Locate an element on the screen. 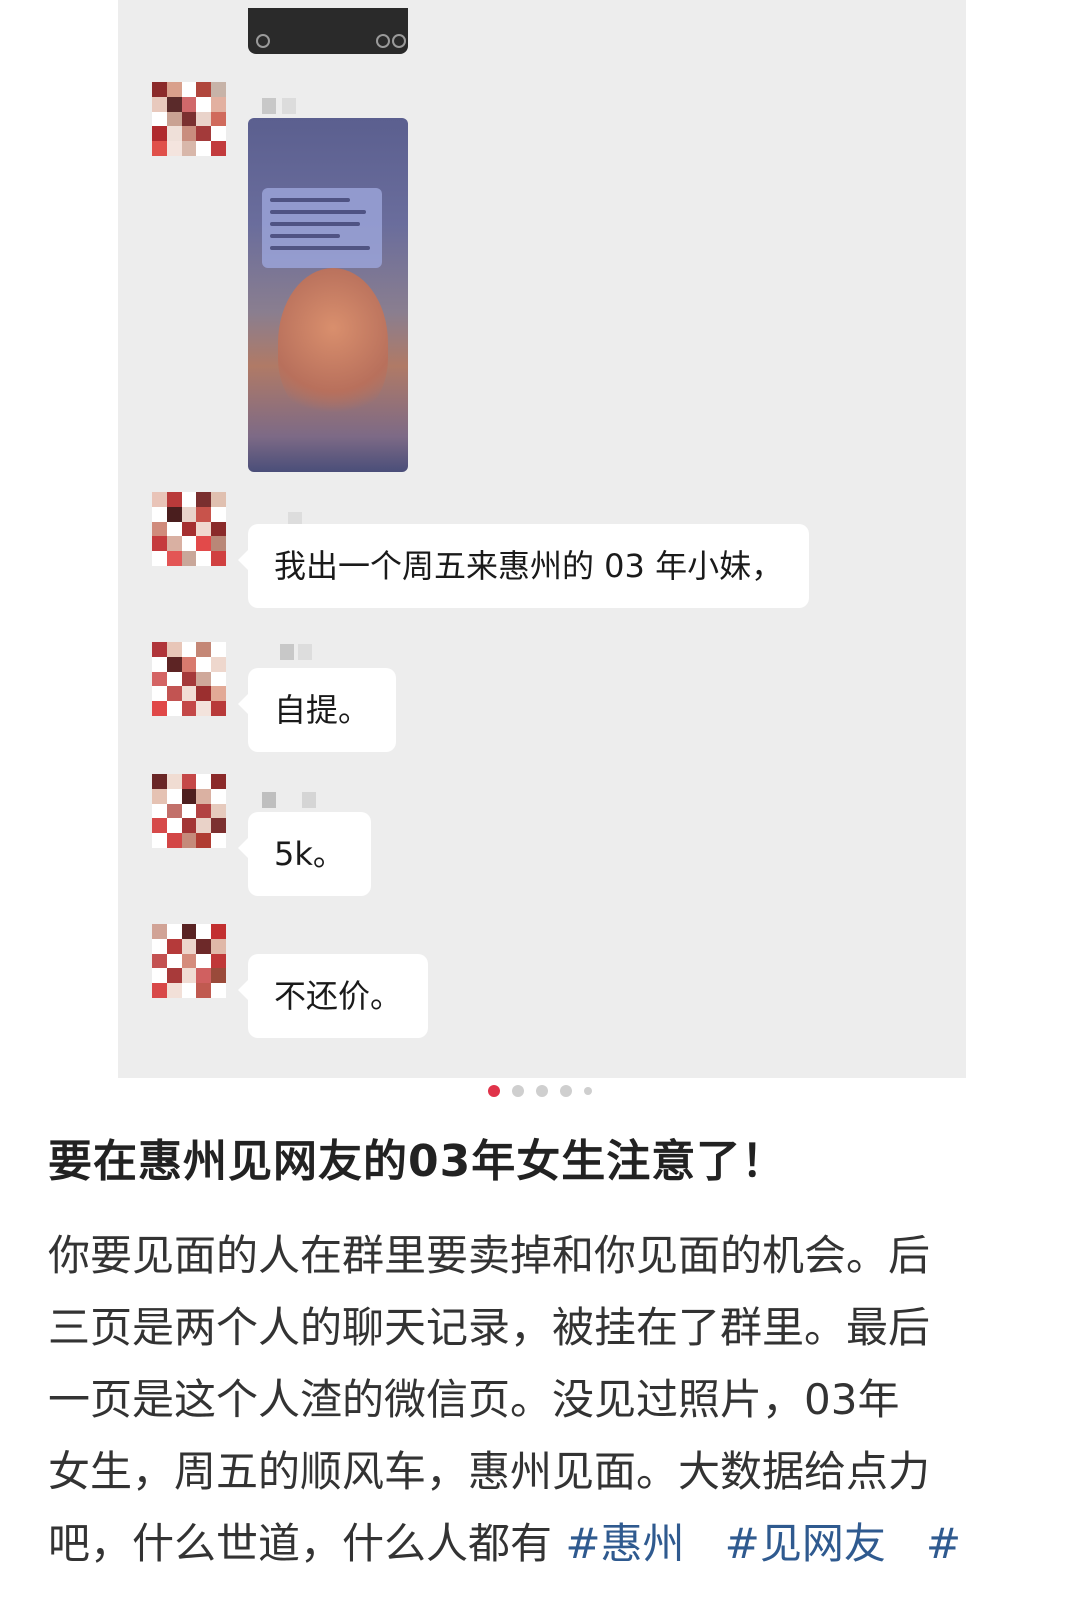 This screenshot has height=1607, width=1080. hashtag-link: #见网友 is located at coordinates (805, 1543).